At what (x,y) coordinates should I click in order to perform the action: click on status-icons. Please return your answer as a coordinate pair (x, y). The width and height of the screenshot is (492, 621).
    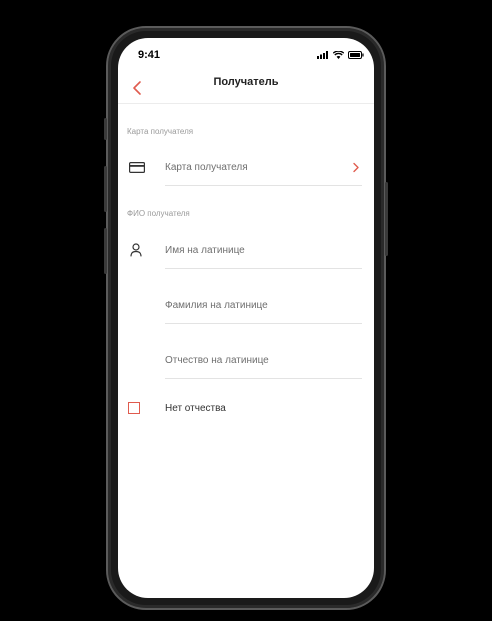
    Looking at the image, I should click on (340, 55).